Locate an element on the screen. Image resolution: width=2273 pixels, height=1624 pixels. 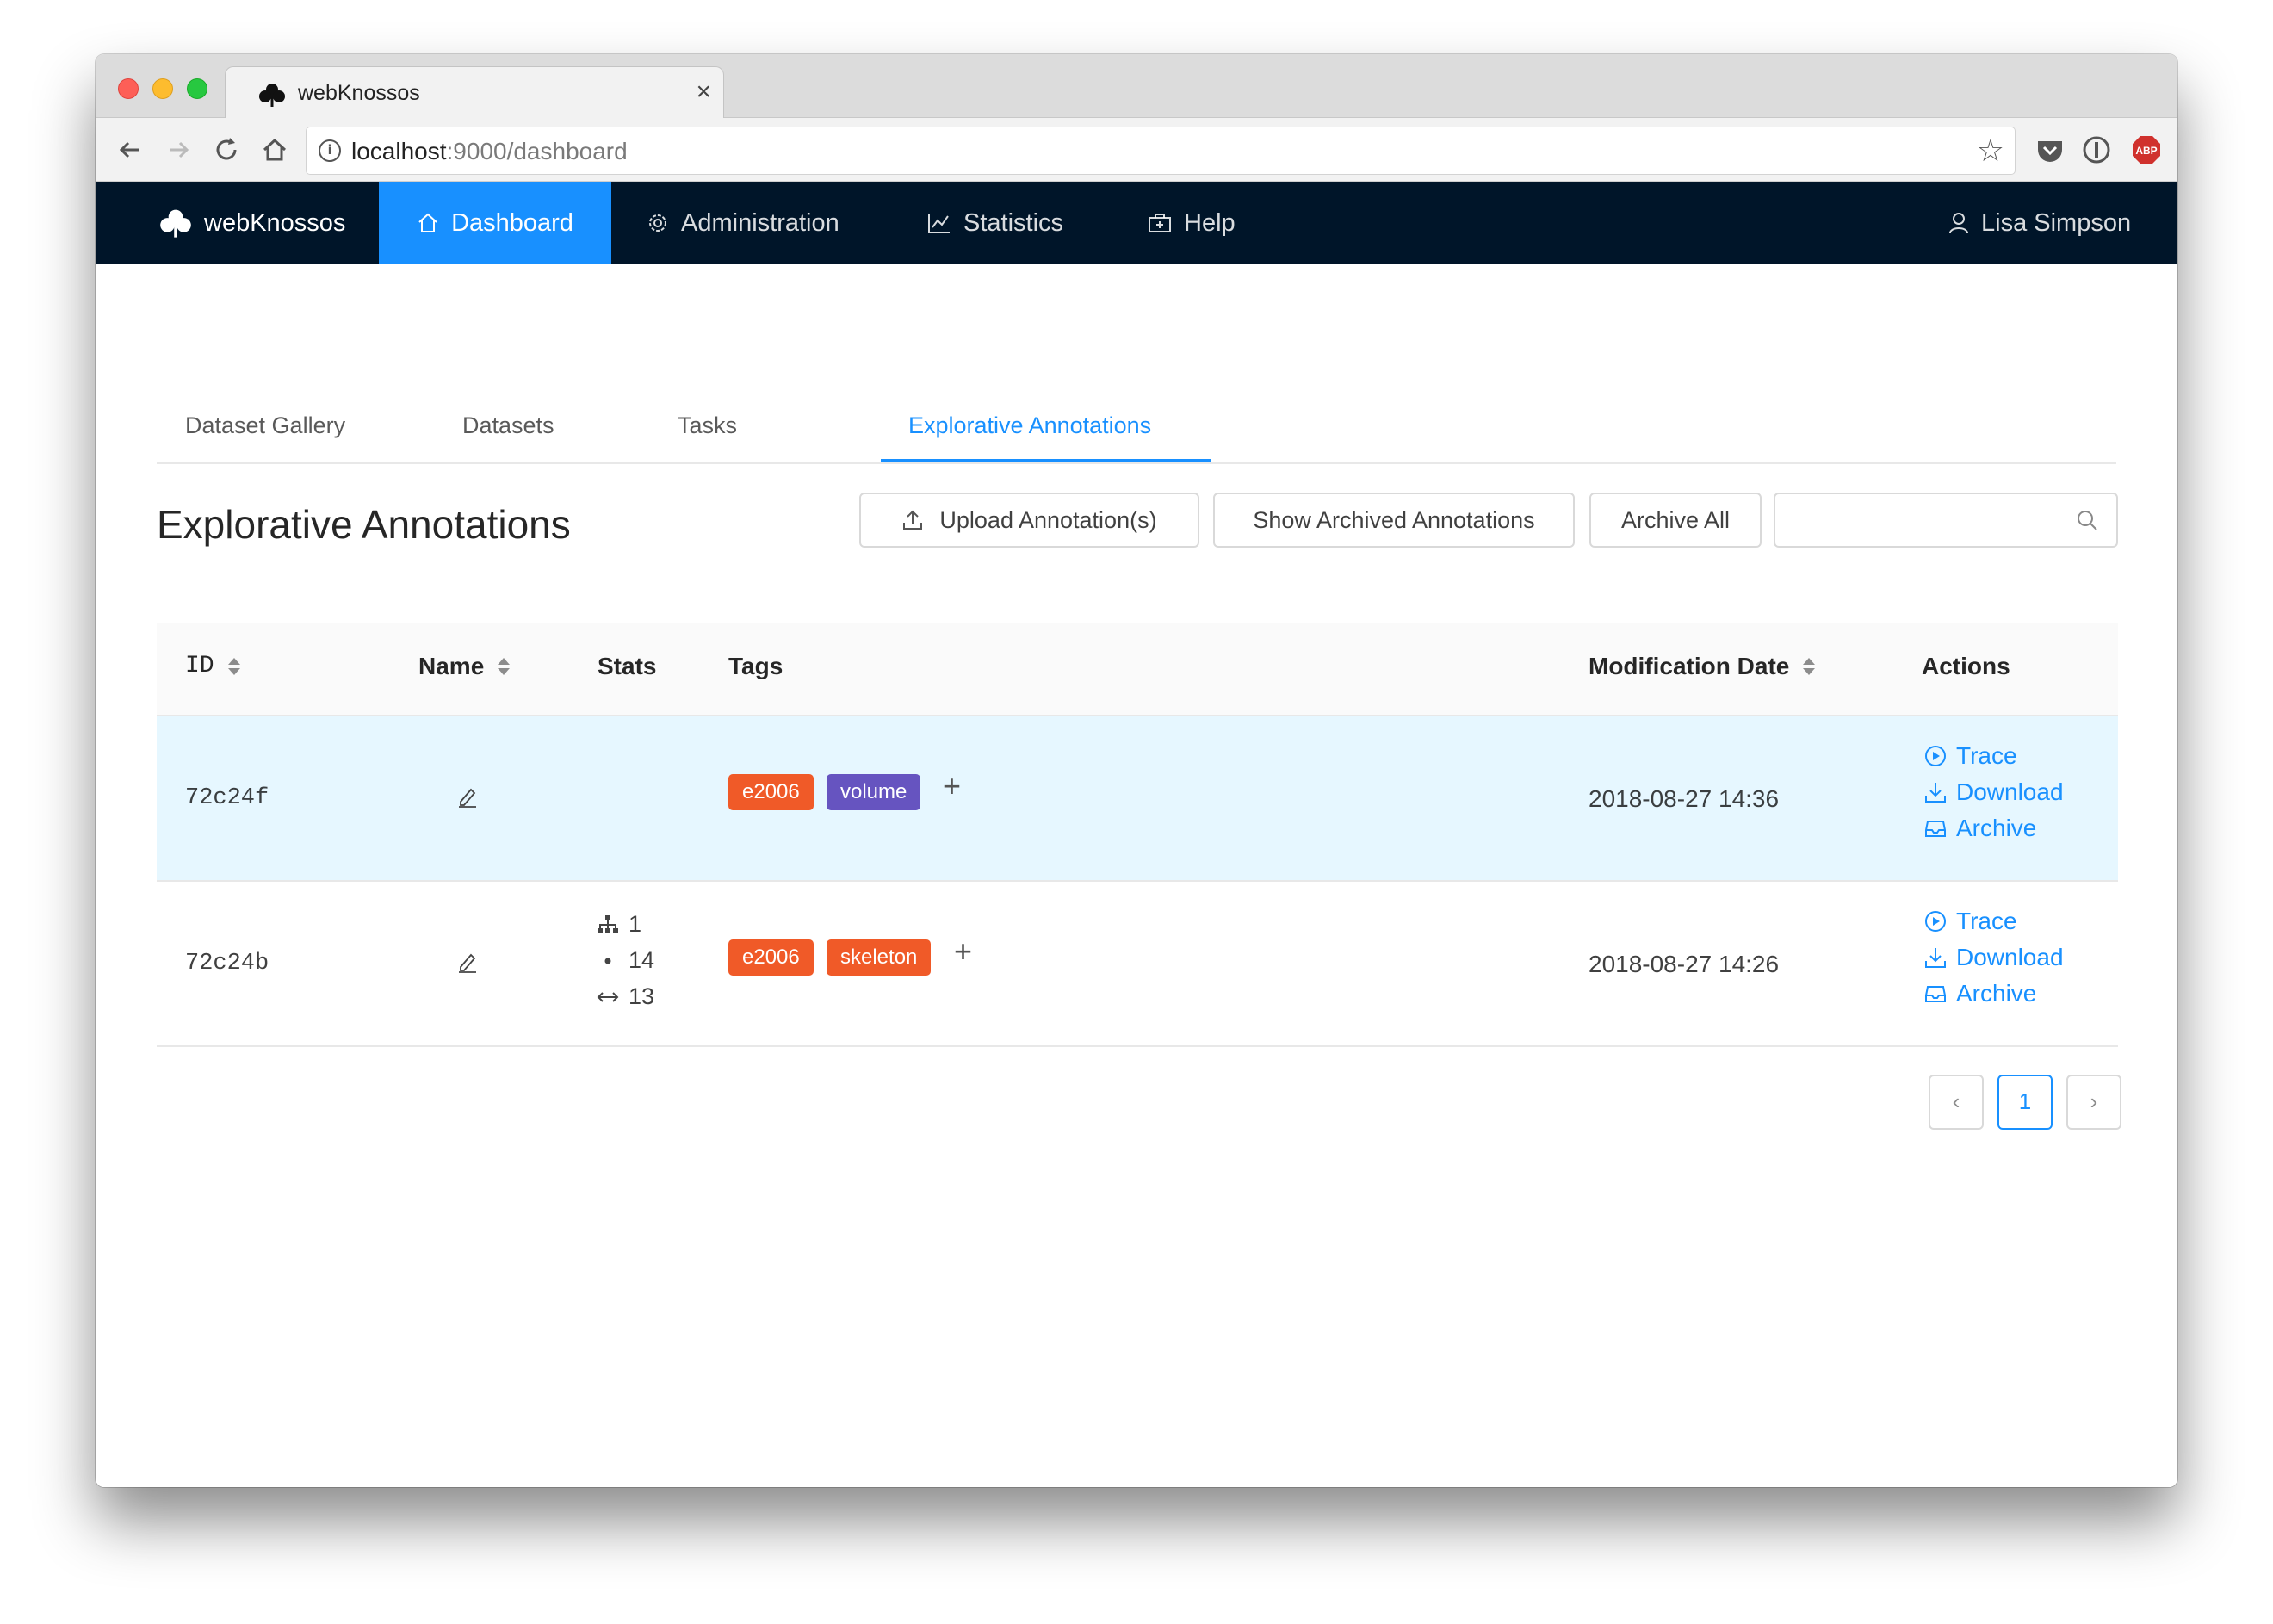
show-archived-label: Show Archived Annotations is located at coordinates (1394, 519).